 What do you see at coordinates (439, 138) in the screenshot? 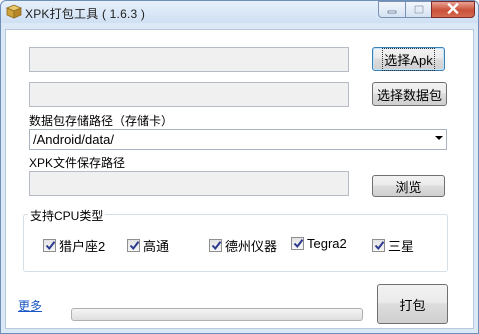
I see `chevron-down-icon` at bounding box center [439, 138].